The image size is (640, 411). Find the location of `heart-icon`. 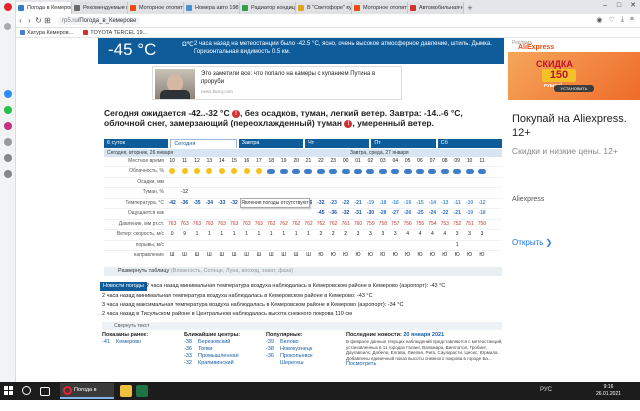

heart-icon is located at coordinates (7, 158).